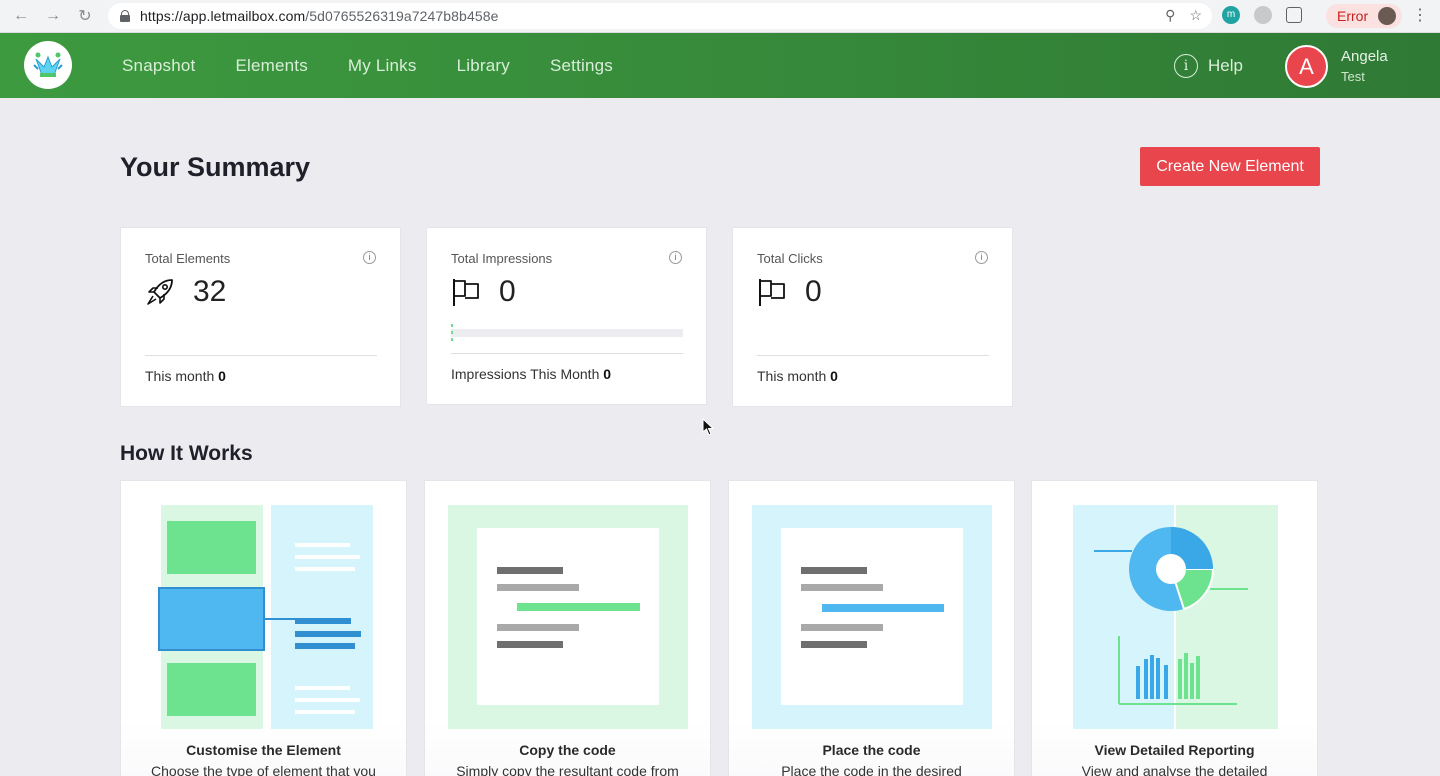 This screenshot has height=776, width=1440. Describe the element at coordinates (483, 66) in the screenshot. I see `nav-library: Library` at that location.